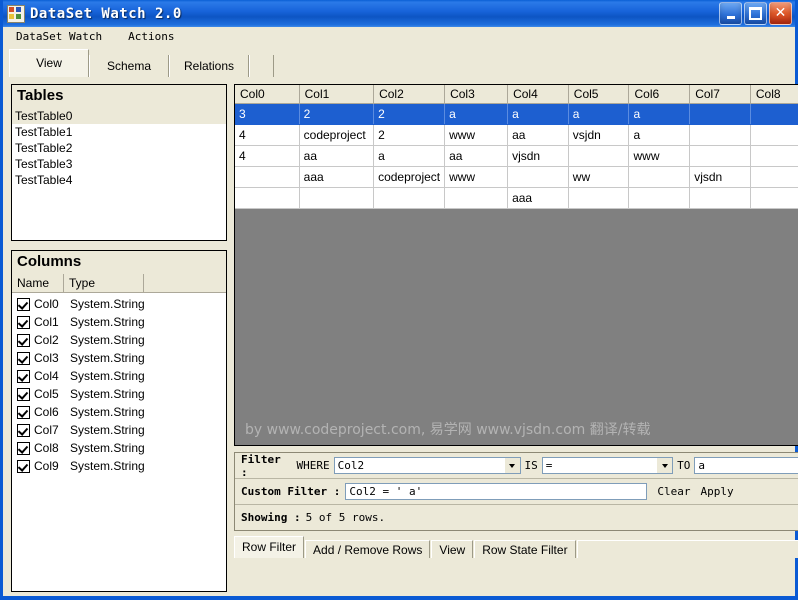 This screenshot has height=600, width=798. What do you see at coordinates (119, 466) in the screenshot?
I see `list-item: Col9 System.String` at bounding box center [119, 466].